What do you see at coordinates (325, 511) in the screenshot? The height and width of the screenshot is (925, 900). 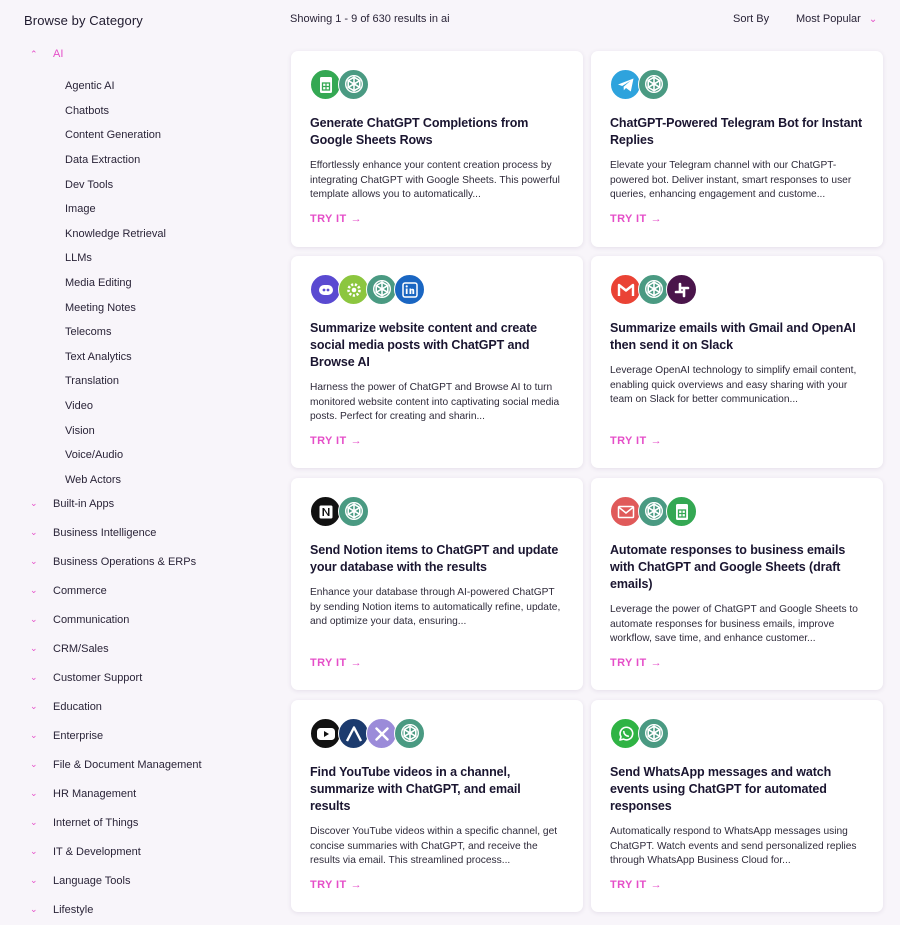 I see `notion-icon` at bounding box center [325, 511].